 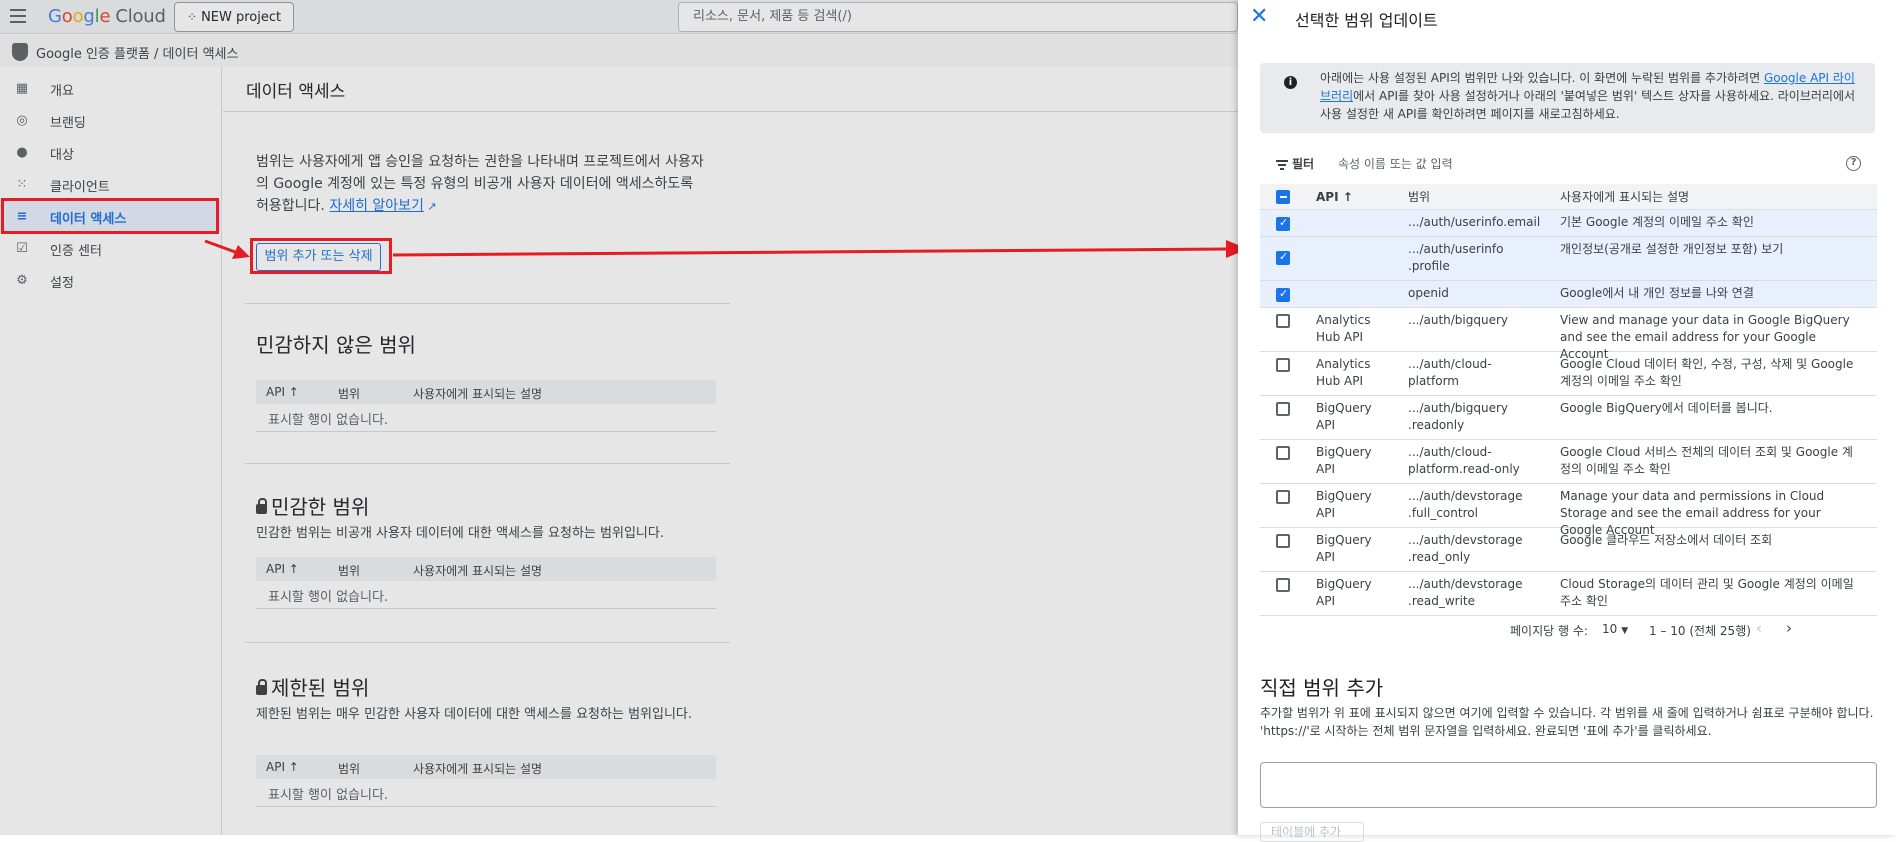 What do you see at coordinates (1657, 222) in the screenshot?
I see `row-description: 기본 Google 계정의 이메일 주소 확인` at bounding box center [1657, 222].